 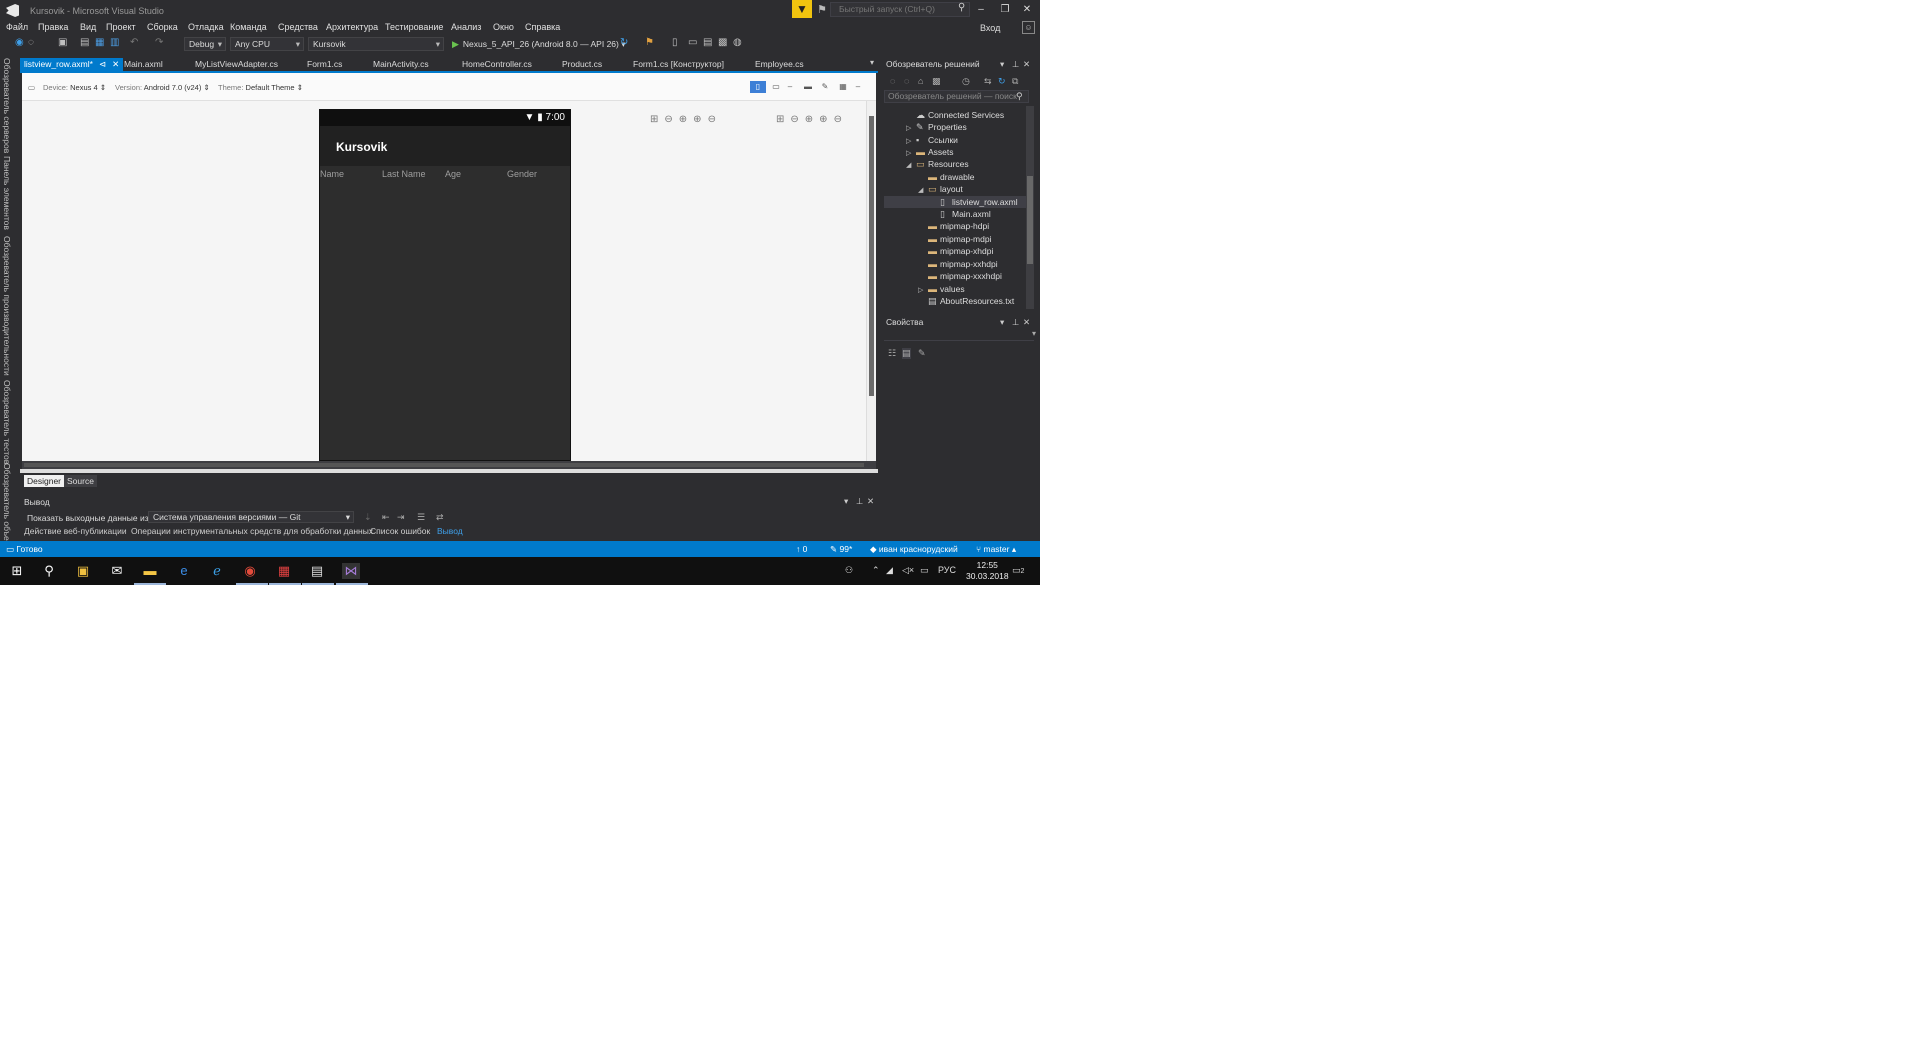 I want to click on tree-item-connected-services: ☁ Connected Services, so click(x=955, y=115).